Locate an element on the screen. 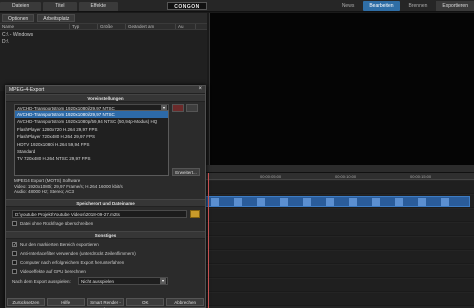  section-other-header: Sonstiges is located at coordinates (105, 235).